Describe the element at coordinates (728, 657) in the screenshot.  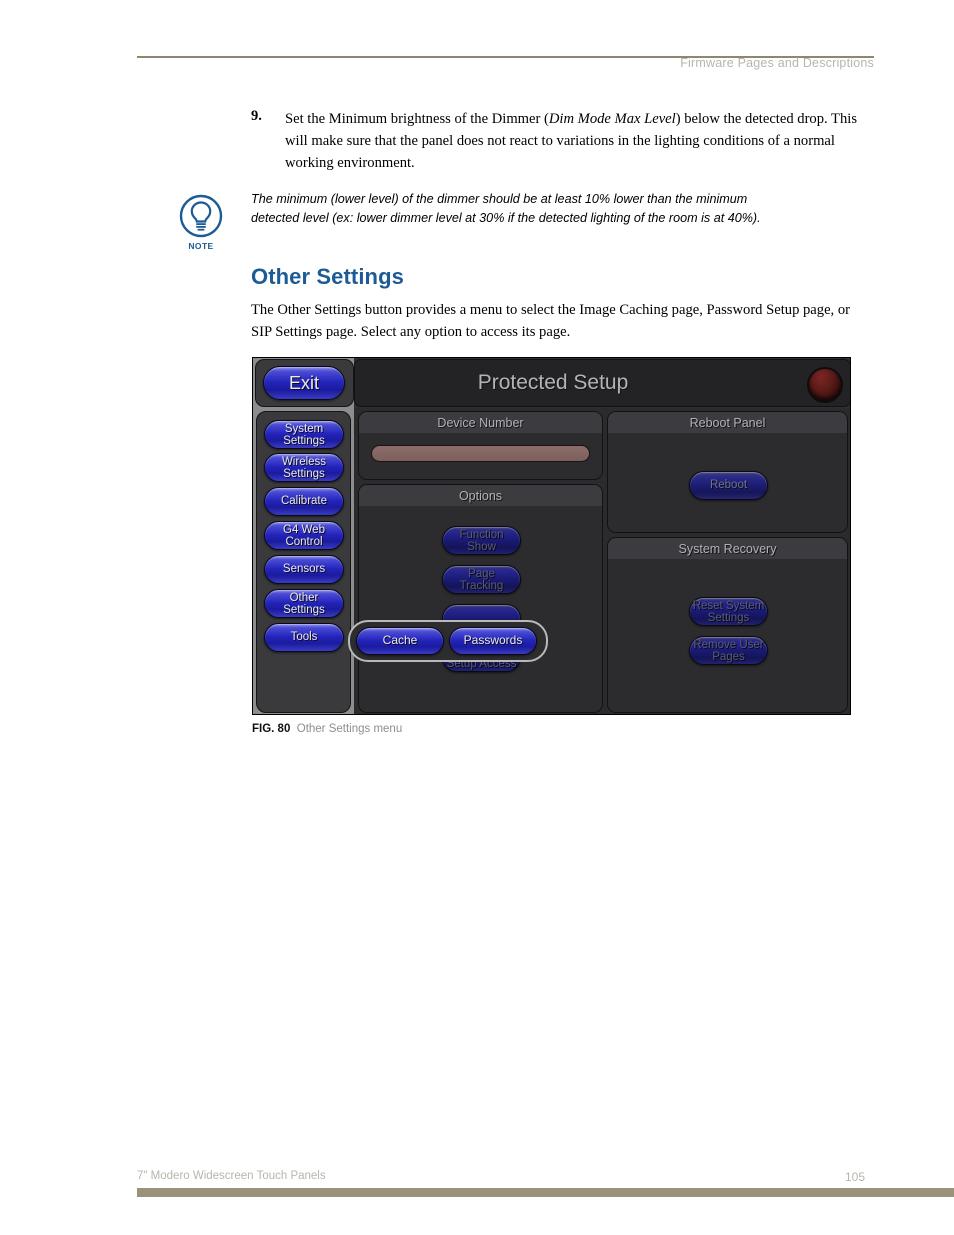
I see `button-label-line2: Pages` at that location.